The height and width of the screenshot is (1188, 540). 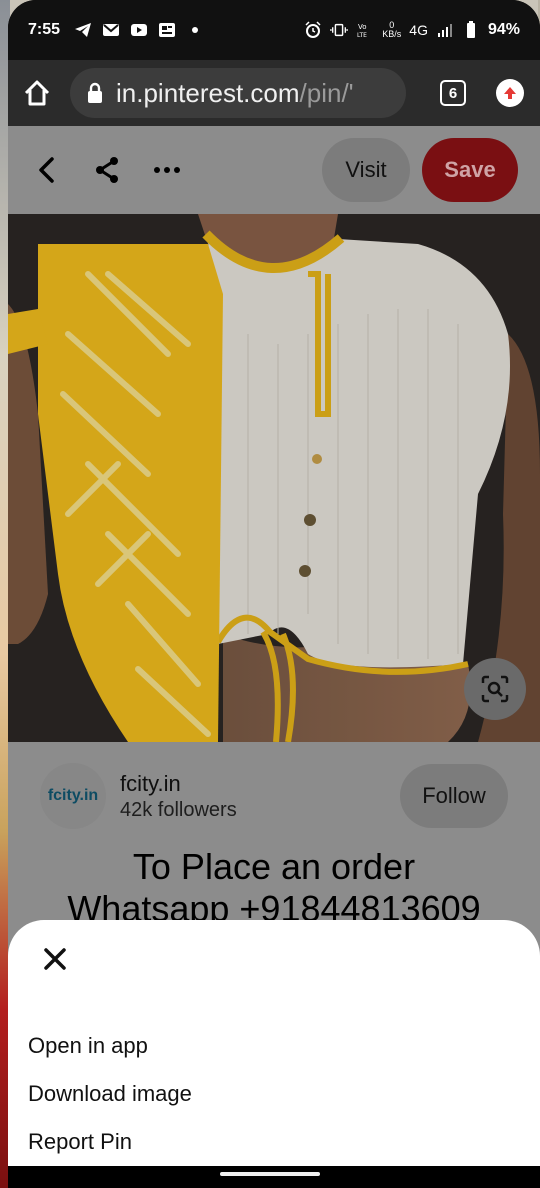 What do you see at coordinates (44, 29) in the screenshot?
I see `status-time: 7:55` at bounding box center [44, 29].